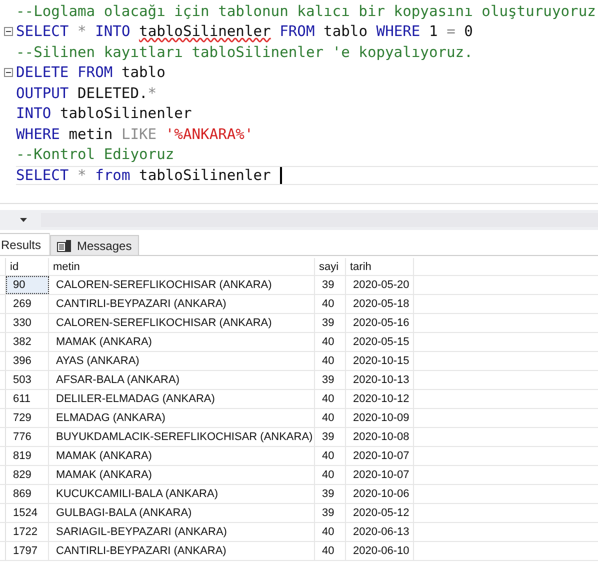  I want to click on results-tab: Results, so click(25, 244).